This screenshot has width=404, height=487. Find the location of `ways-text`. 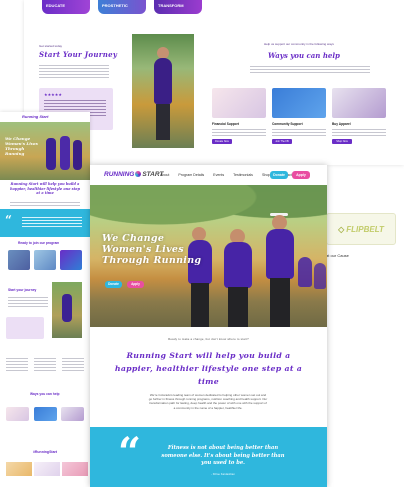

ways-text is located at coordinates (310, 69).